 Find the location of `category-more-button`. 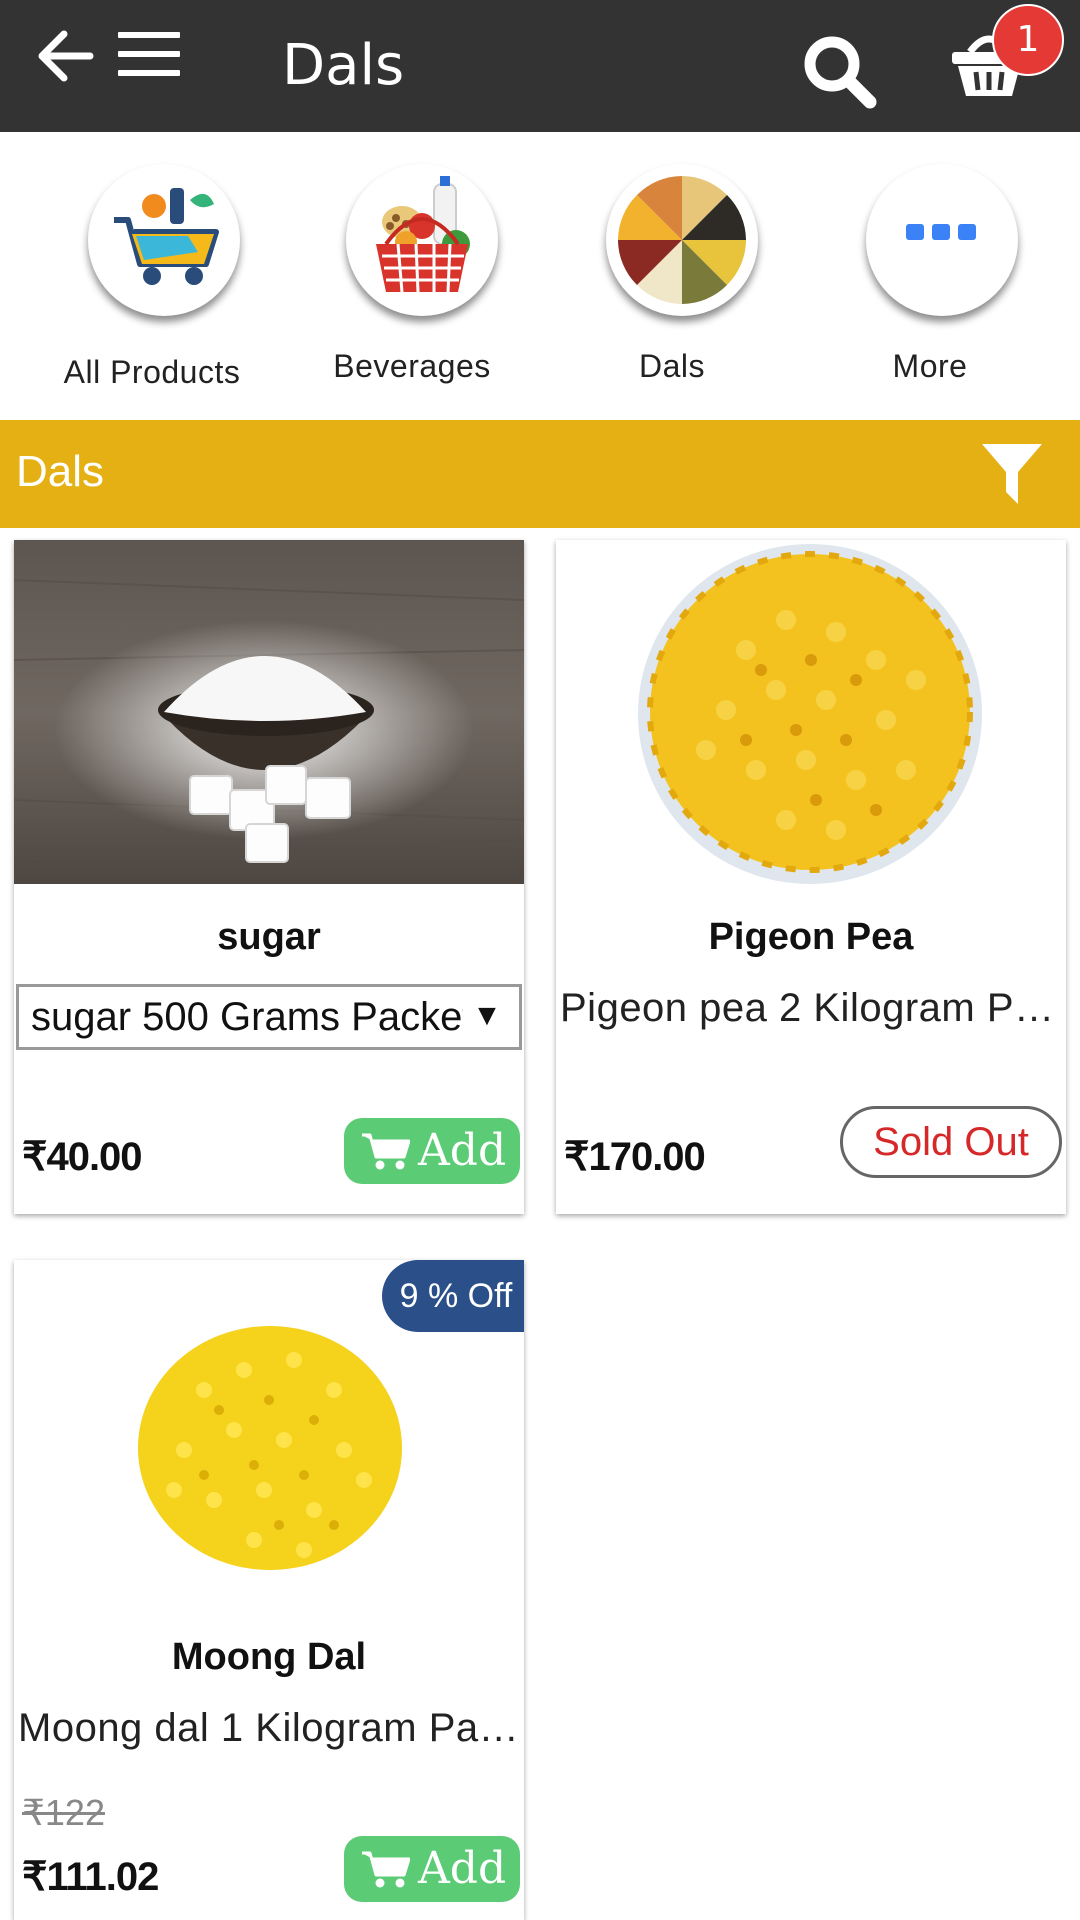

category-more-button is located at coordinates (942, 240).